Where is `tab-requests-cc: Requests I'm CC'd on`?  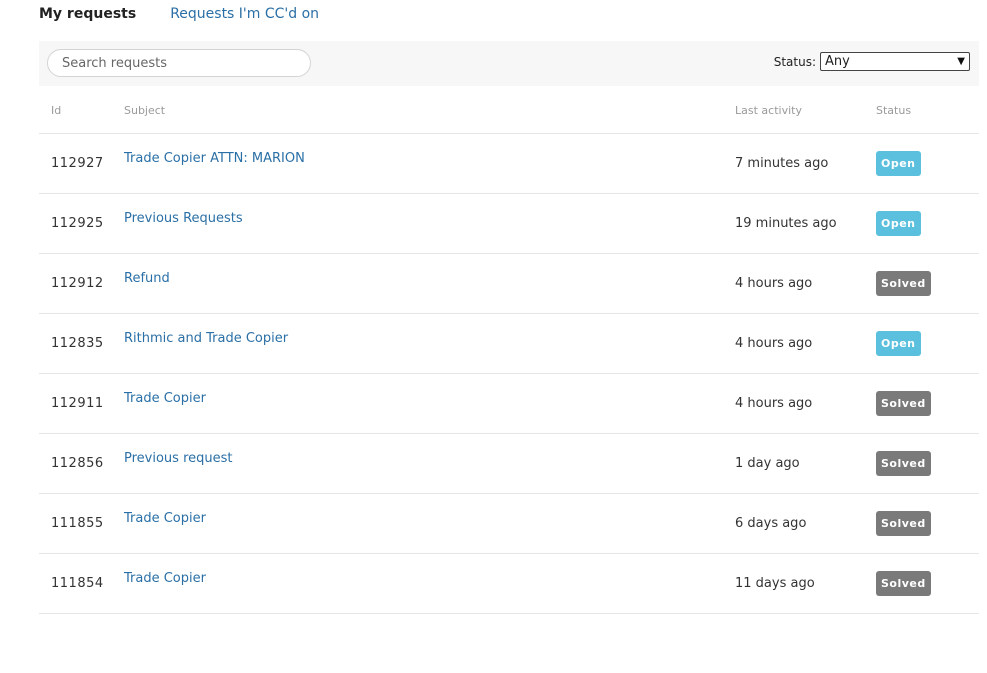 tab-requests-cc: Requests I'm CC'd on is located at coordinates (244, 14).